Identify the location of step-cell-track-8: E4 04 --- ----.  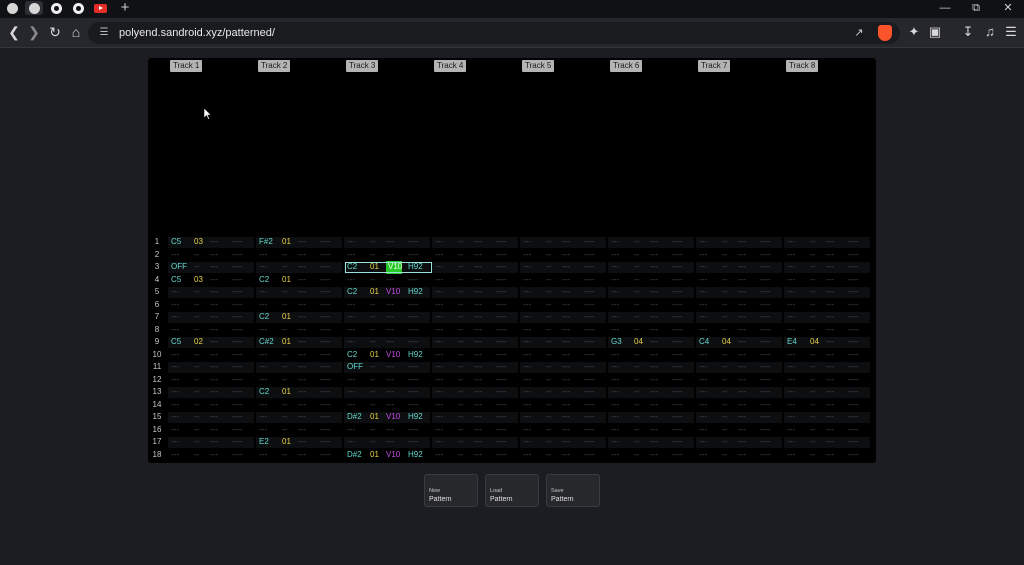
(827, 342).